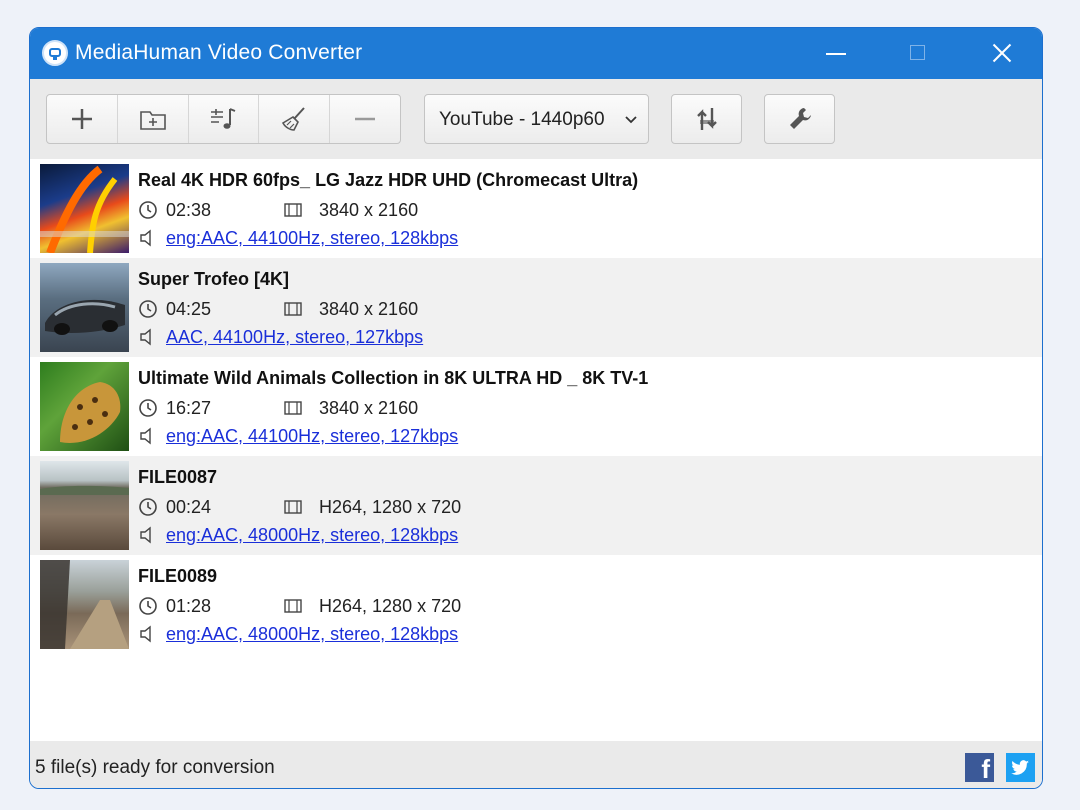  I want to click on toolbar-button-group, so click(223, 119).